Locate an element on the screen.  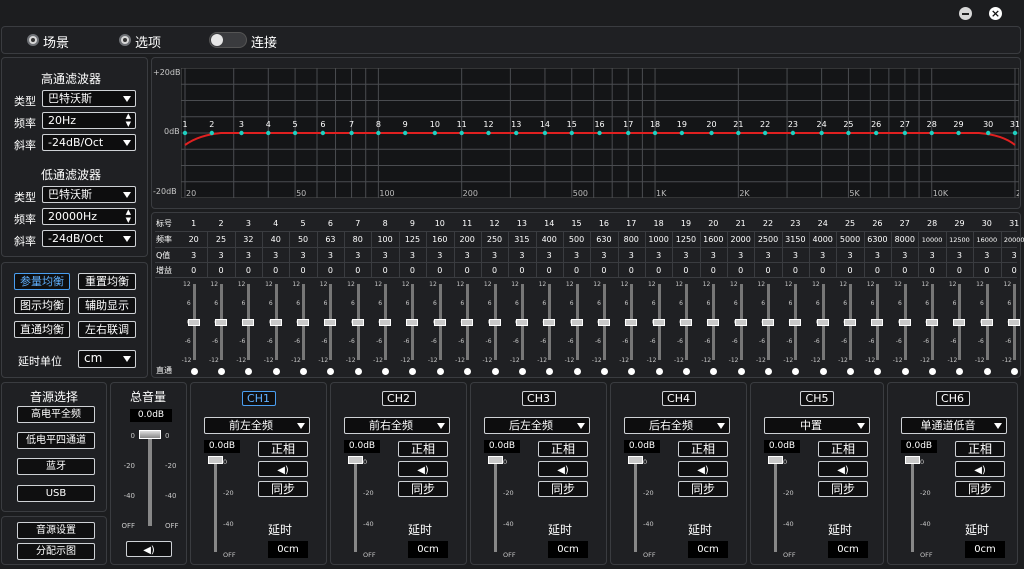
channel-name-tab: CH5 is located at coordinates (817, 398).